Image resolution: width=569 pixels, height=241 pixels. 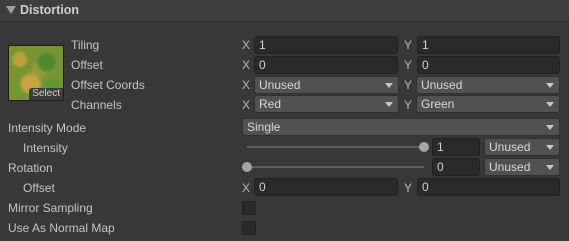 What do you see at coordinates (488, 65) in the screenshot?
I see `offset-y-field: 0` at bounding box center [488, 65].